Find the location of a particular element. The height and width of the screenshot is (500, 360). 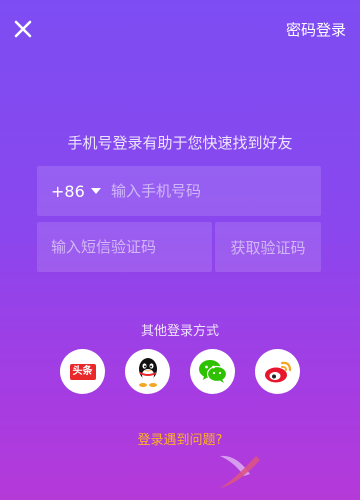

social-login-row: 头条 is located at coordinates (180, 371).